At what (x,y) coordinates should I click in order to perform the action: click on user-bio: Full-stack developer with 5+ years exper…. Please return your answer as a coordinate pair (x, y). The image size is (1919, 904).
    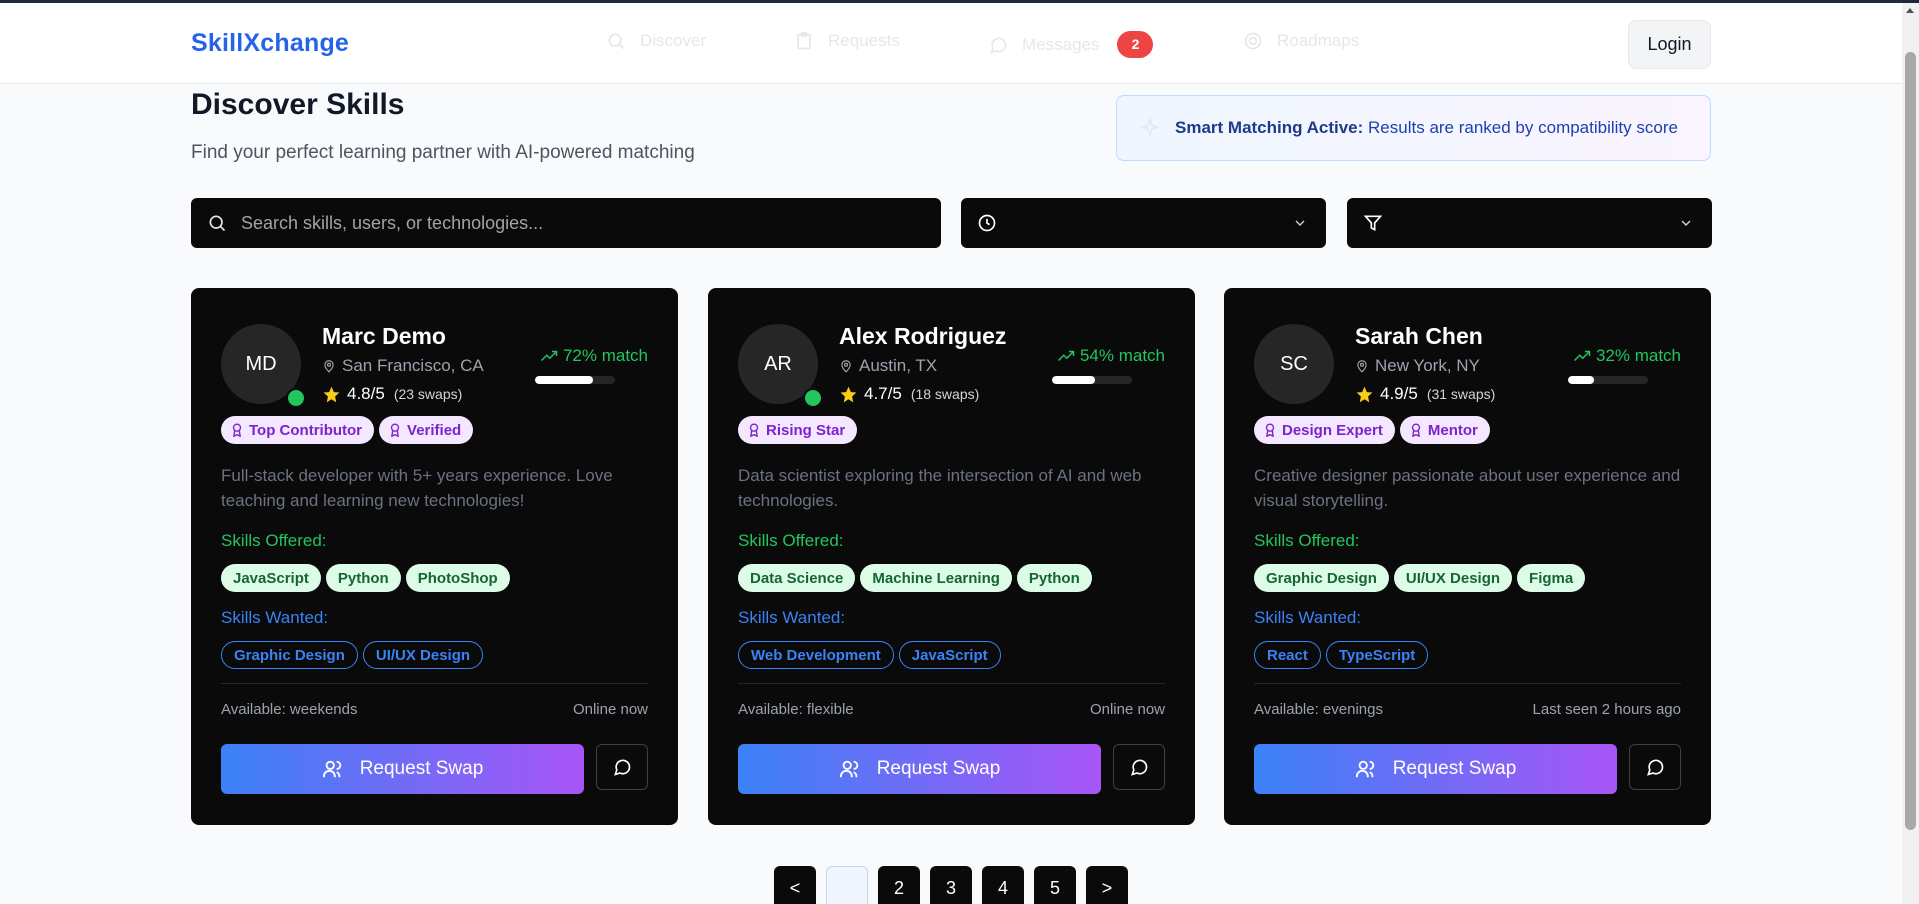
    Looking at the image, I should click on (417, 488).